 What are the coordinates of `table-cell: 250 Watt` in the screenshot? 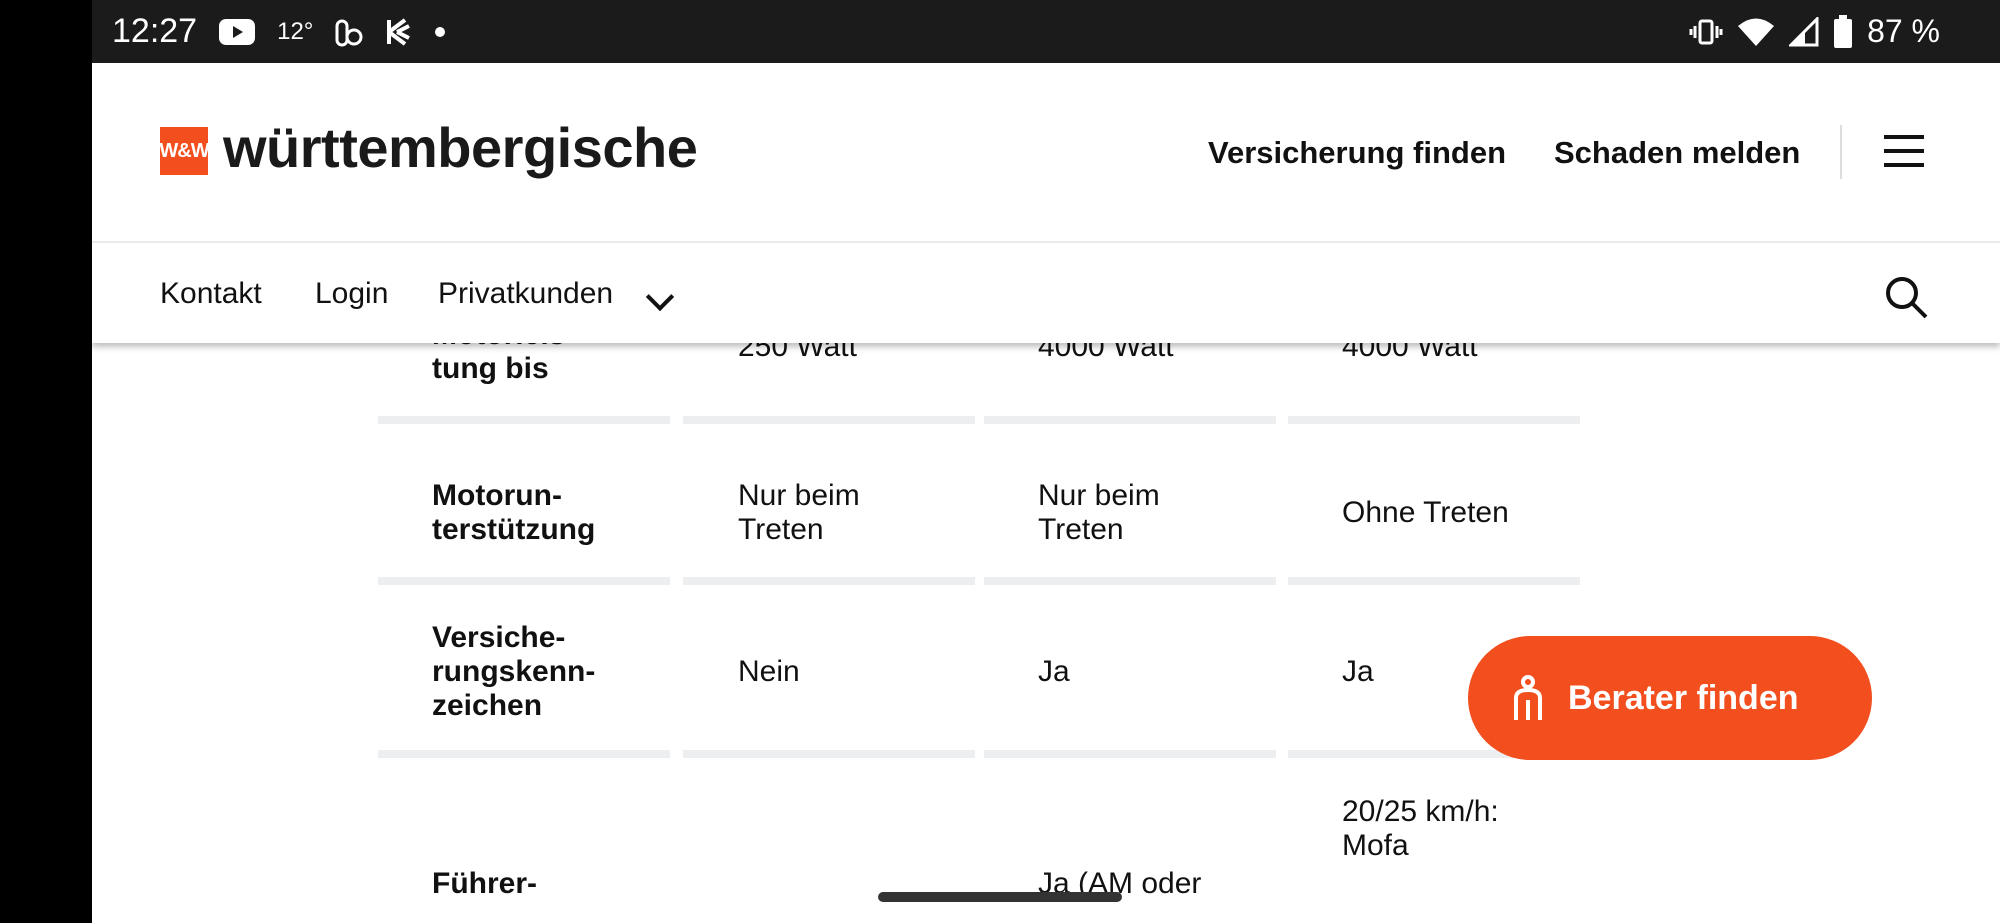 It's located at (797, 353).